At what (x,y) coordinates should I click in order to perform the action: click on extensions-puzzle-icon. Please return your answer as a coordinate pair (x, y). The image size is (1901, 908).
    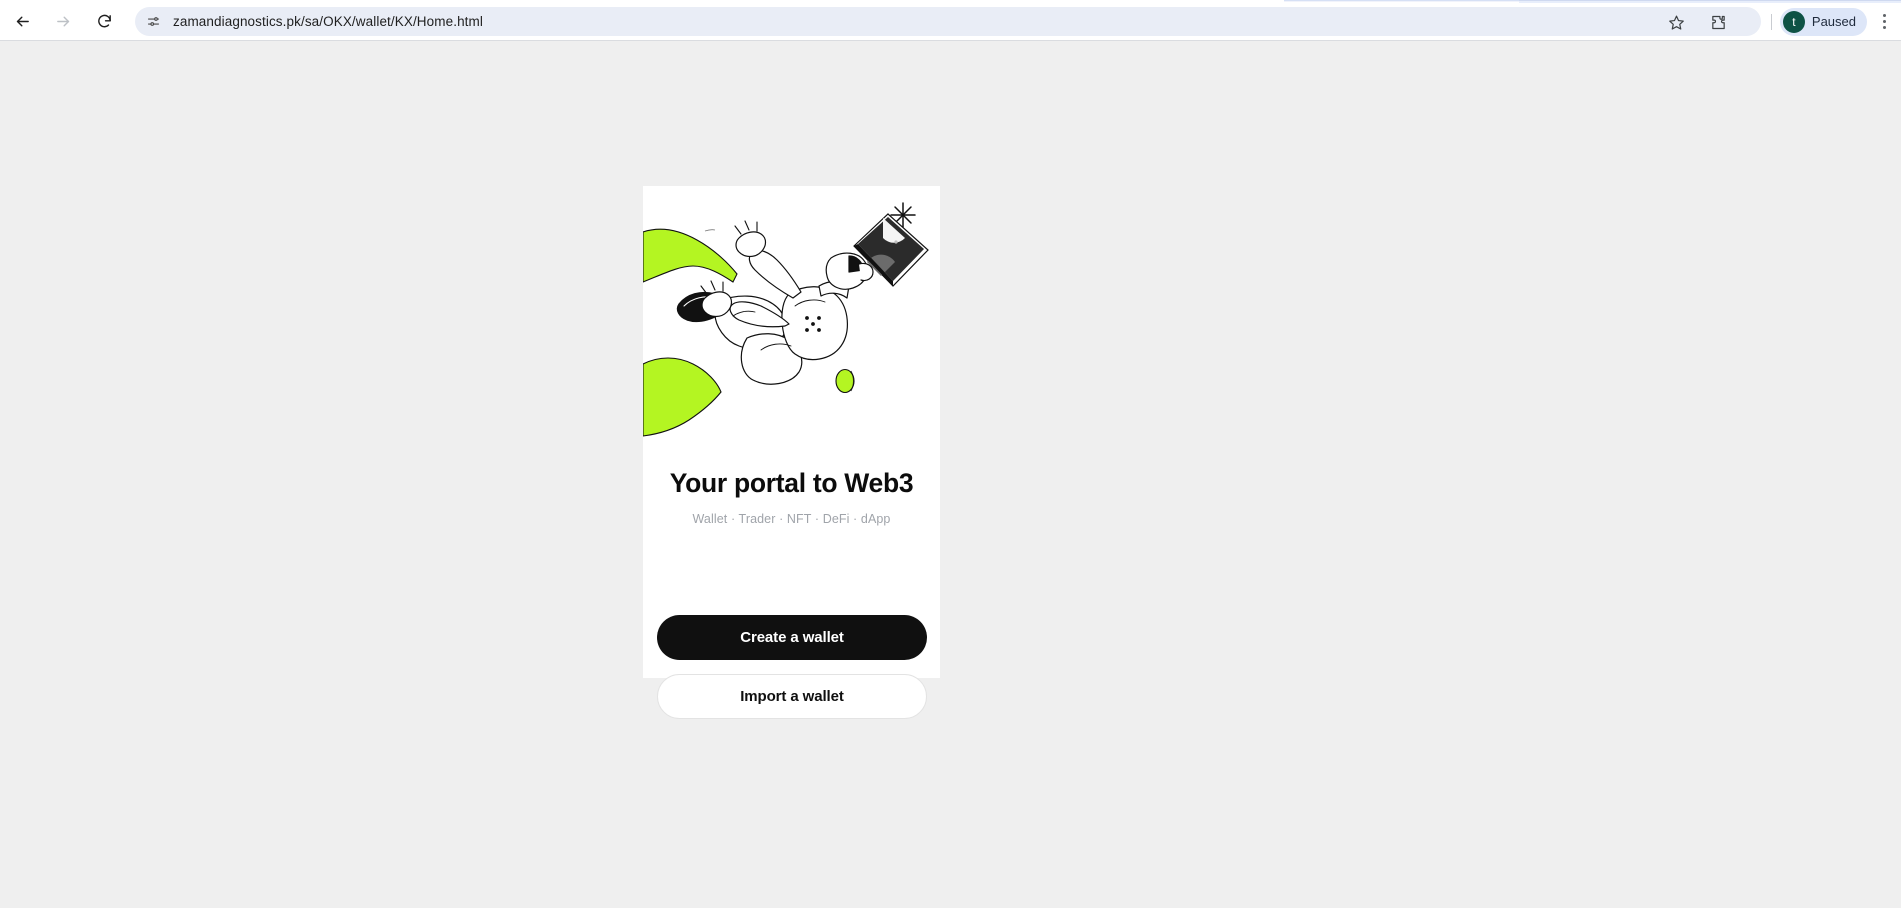
    Looking at the image, I should click on (1719, 22).